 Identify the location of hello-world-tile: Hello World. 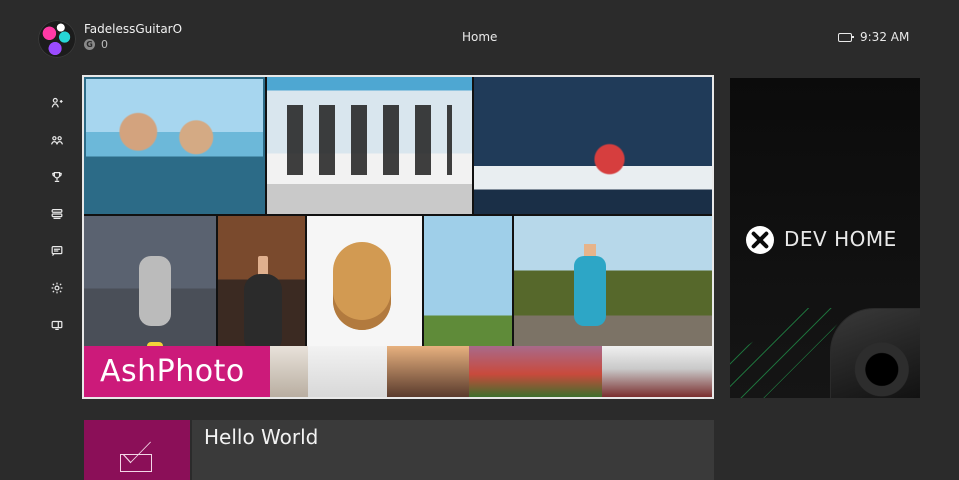
(453, 450).